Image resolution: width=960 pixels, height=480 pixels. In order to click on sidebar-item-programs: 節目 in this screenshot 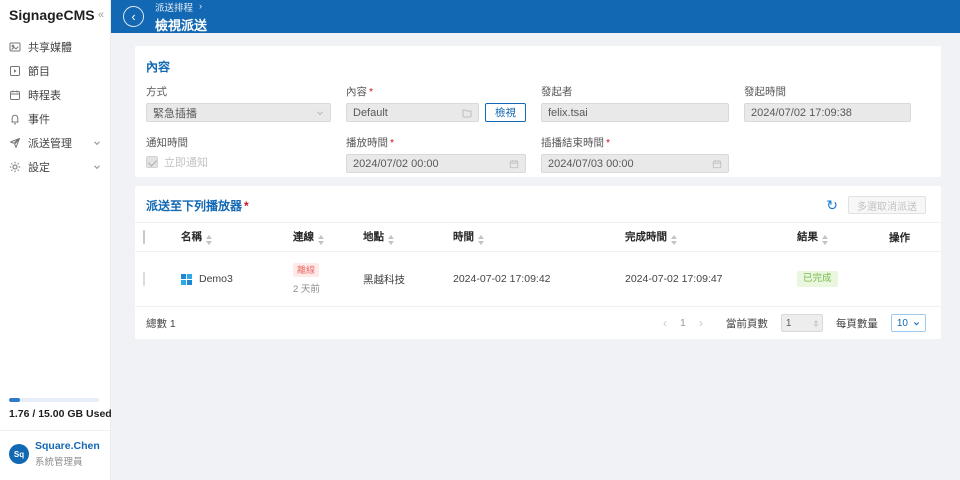, I will do `click(55, 71)`.